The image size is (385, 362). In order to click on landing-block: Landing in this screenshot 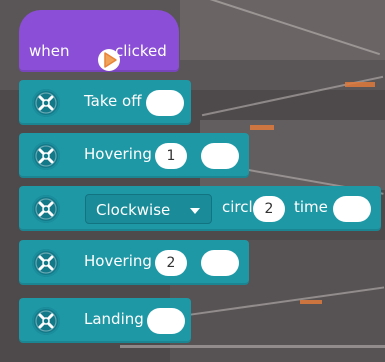, I will do `click(105, 320)`.